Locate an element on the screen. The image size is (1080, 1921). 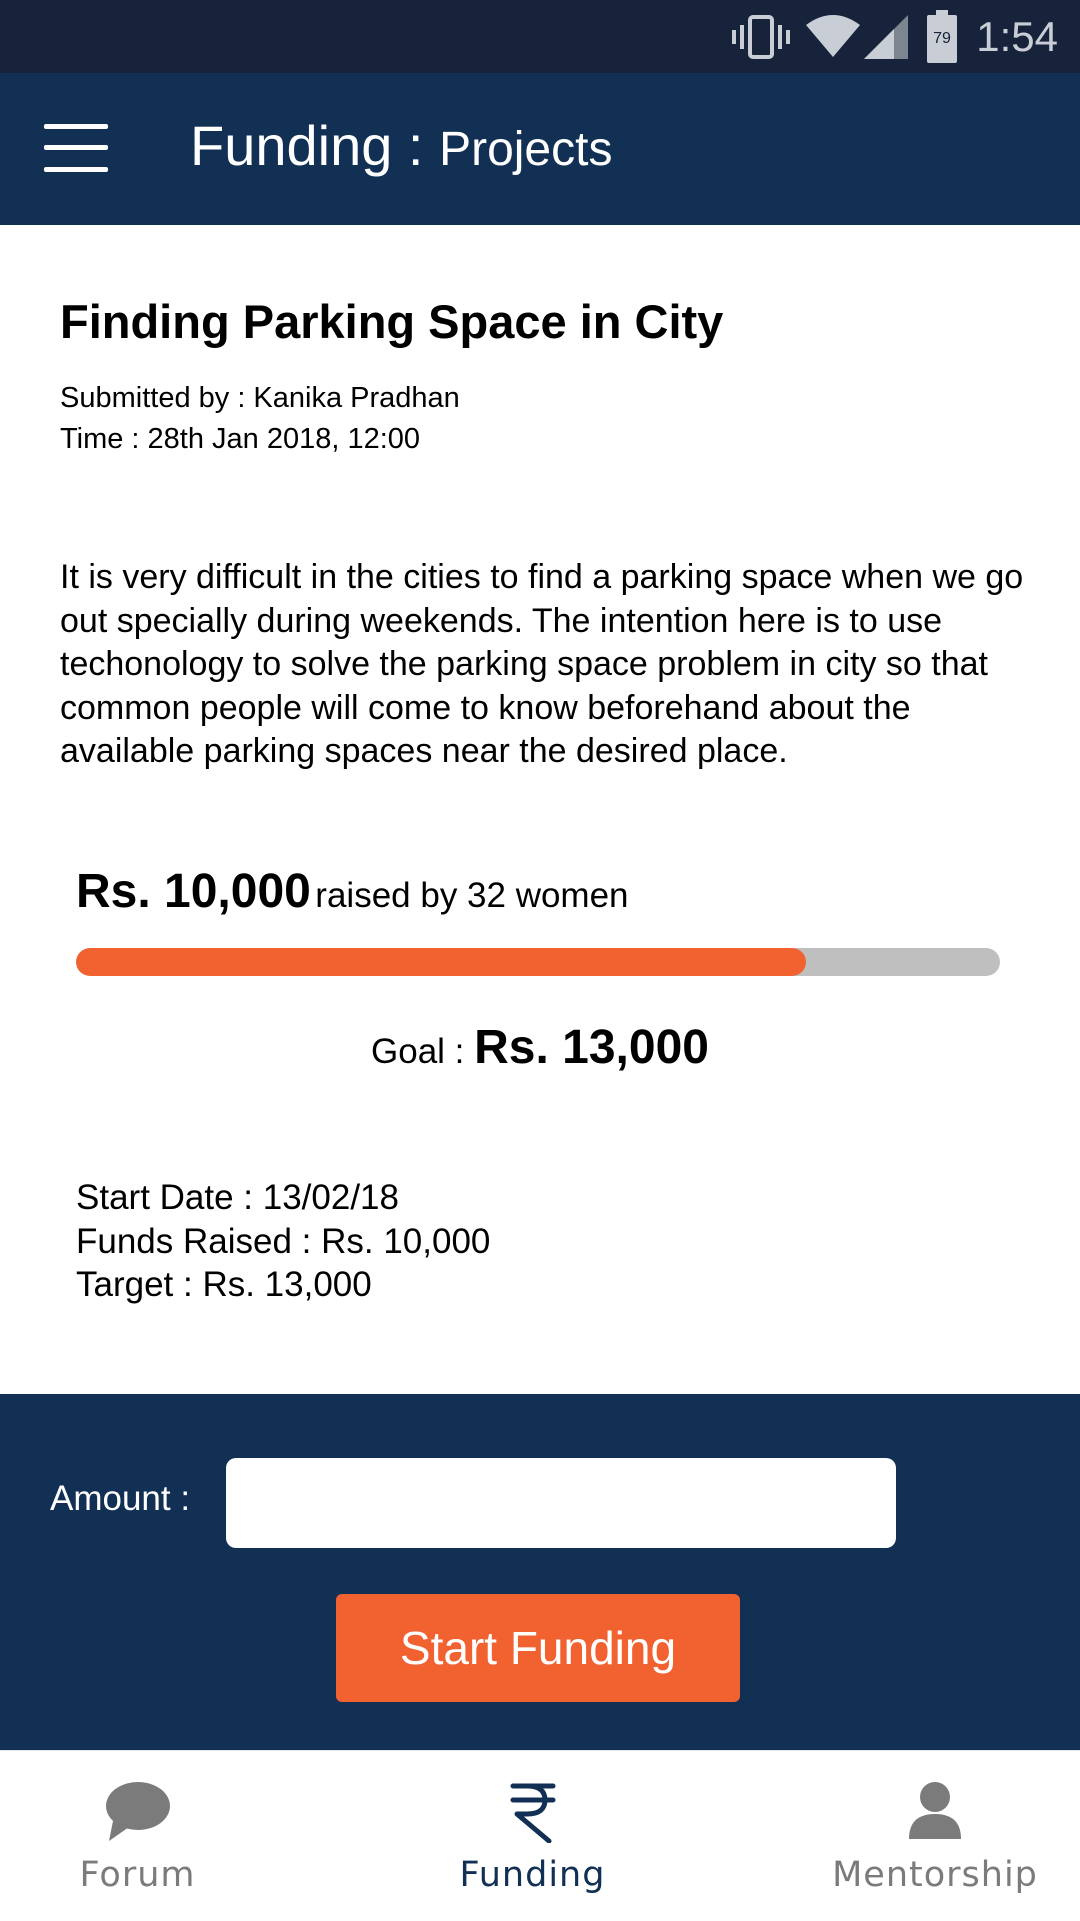
nav-item-funding: Funding is located at coordinates (532, 1836).